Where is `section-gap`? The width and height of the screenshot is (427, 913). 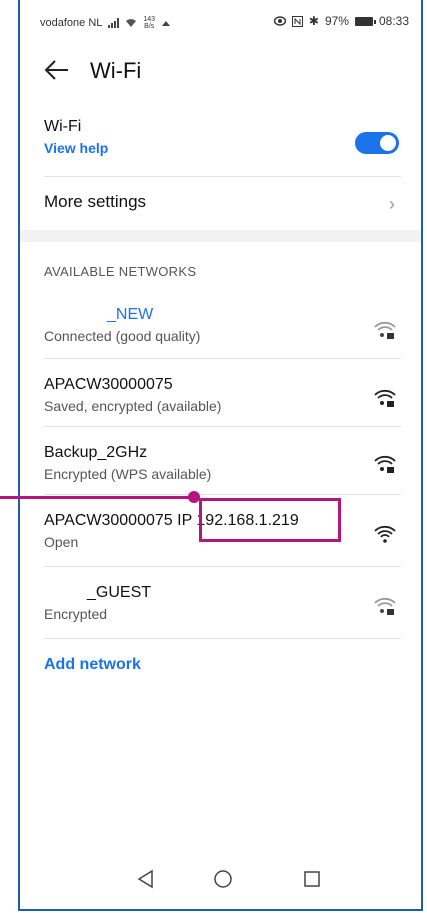
section-gap is located at coordinates (220, 236).